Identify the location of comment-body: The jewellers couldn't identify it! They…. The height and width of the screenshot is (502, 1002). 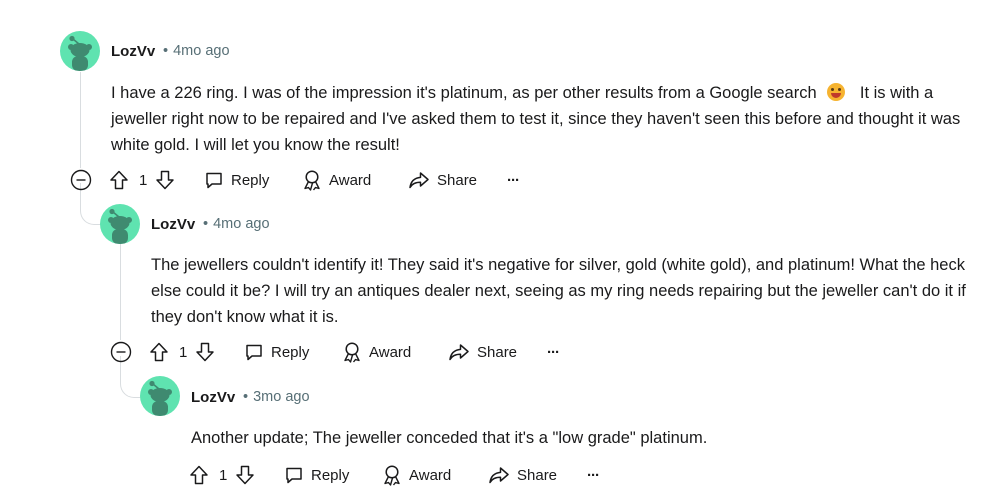
(558, 291).